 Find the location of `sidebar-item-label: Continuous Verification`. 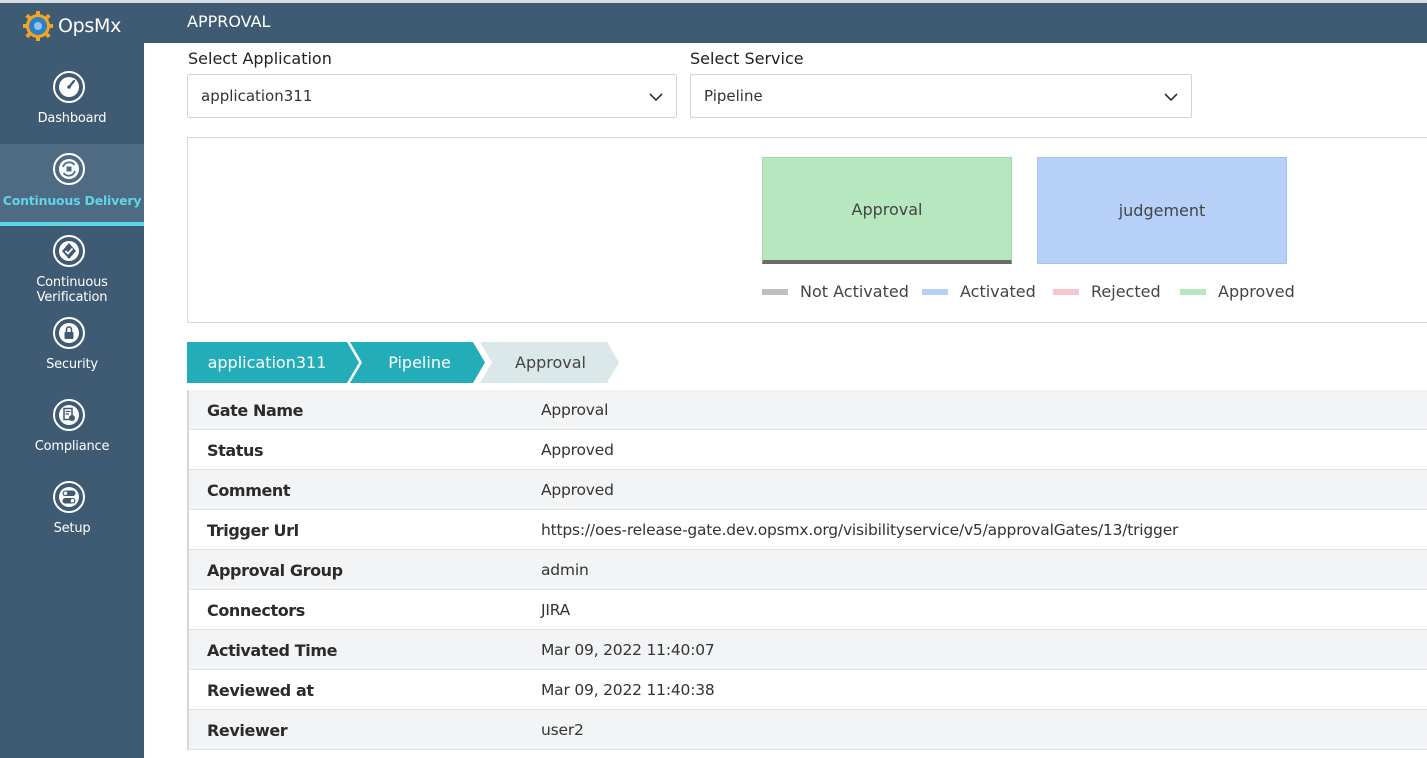

sidebar-item-label: Continuous Verification is located at coordinates (72, 290).